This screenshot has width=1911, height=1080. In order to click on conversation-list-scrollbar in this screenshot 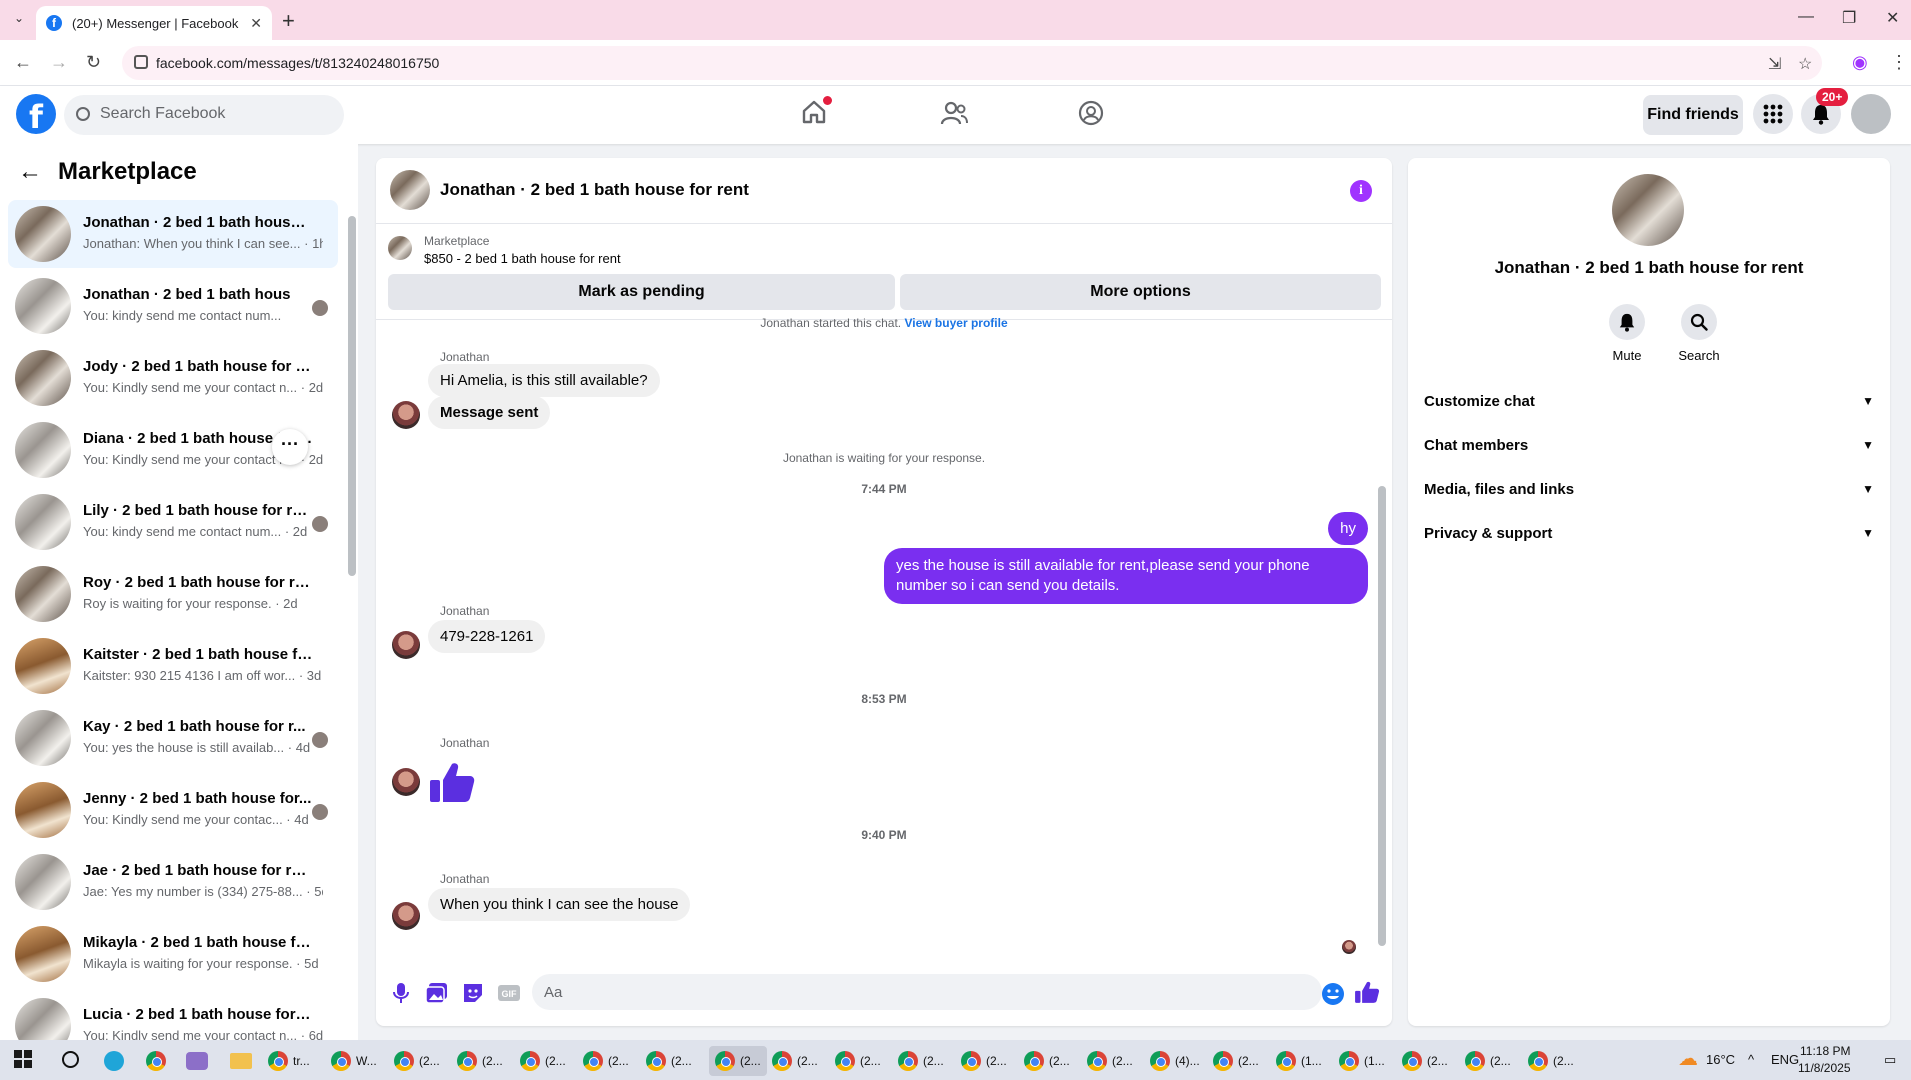, I will do `click(352, 609)`.